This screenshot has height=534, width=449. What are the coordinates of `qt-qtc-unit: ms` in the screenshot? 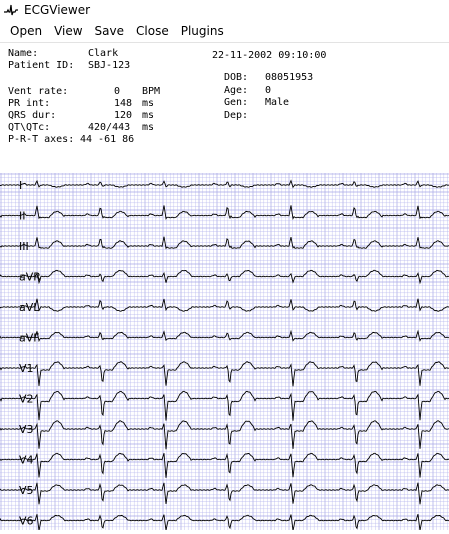 It's located at (148, 127).